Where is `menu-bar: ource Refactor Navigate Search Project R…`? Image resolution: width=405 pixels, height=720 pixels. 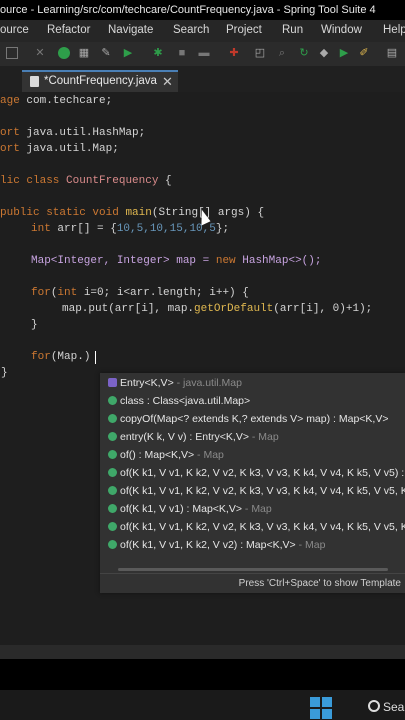
menu-bar: ource Refactor Navigate Search Project R… is located at coordinates (202, 31).